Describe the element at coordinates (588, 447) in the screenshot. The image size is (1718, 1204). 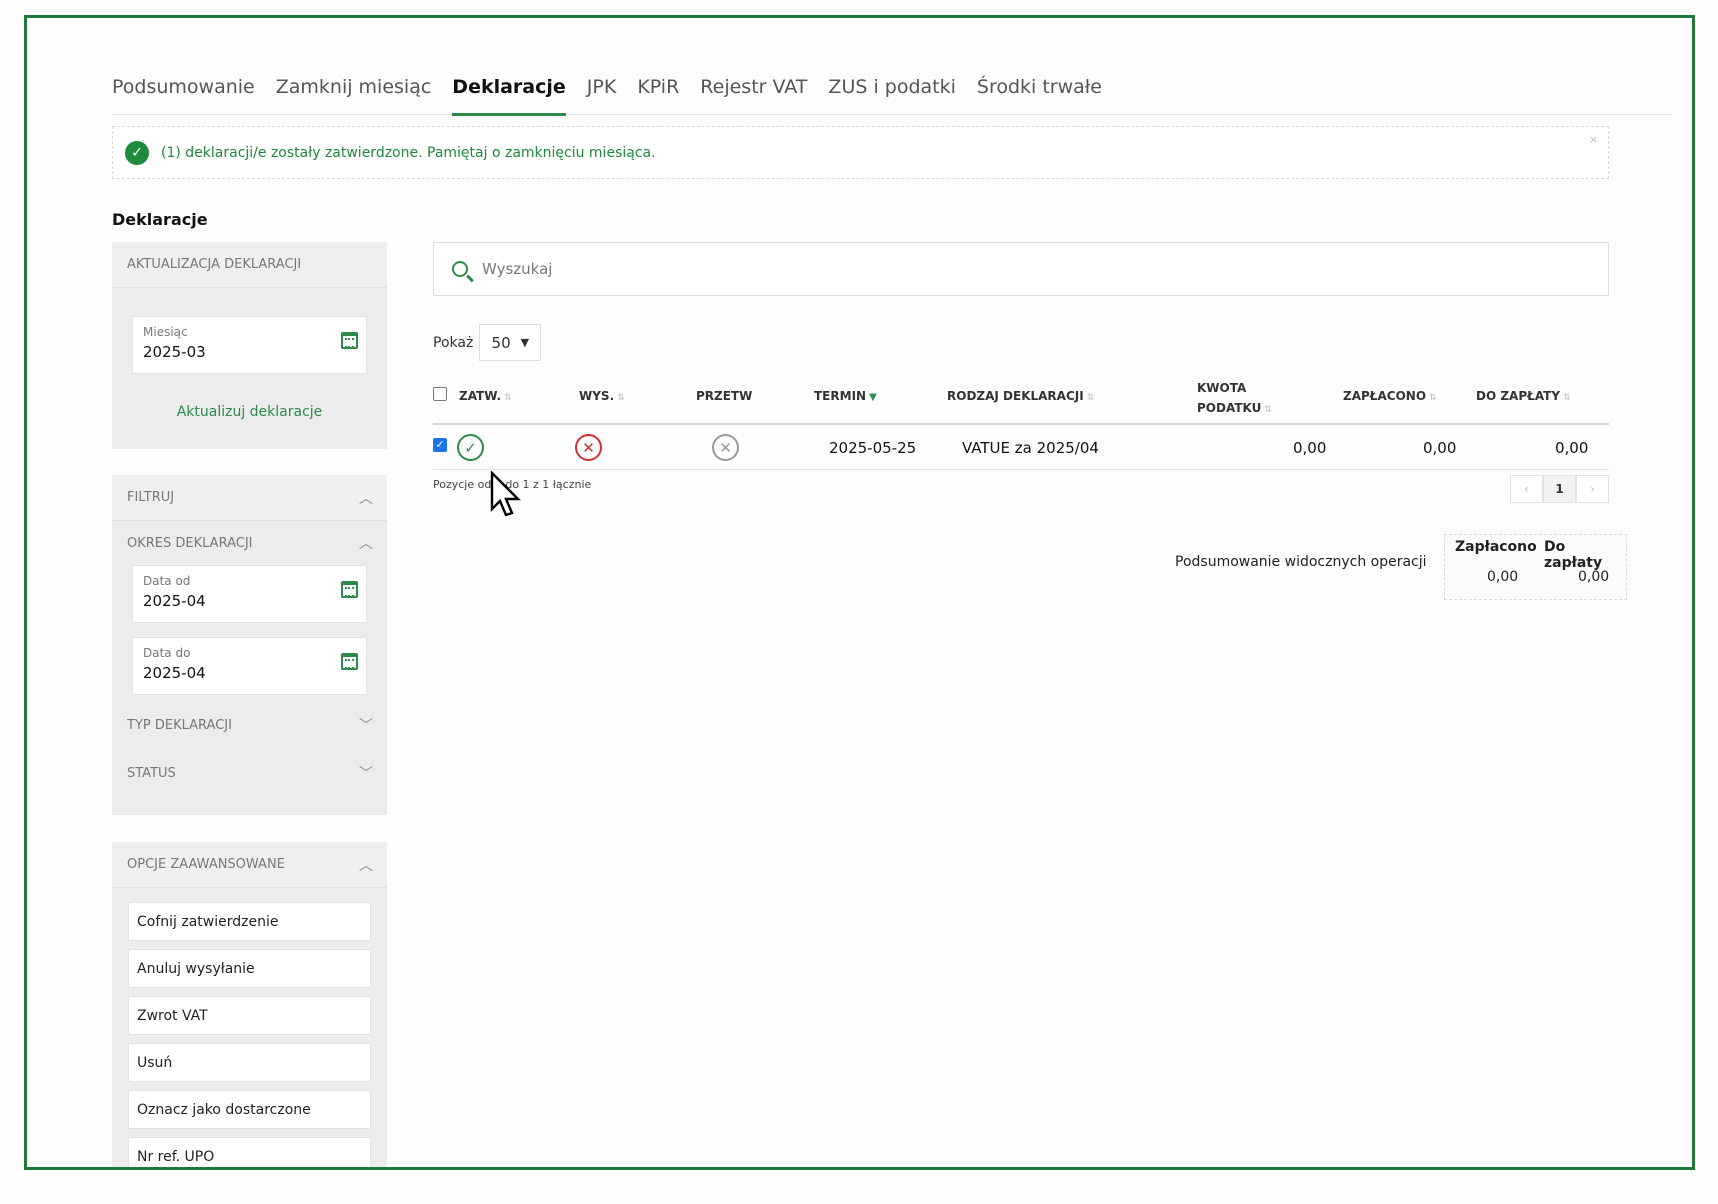
I see `error-icon: ✕` at that location.